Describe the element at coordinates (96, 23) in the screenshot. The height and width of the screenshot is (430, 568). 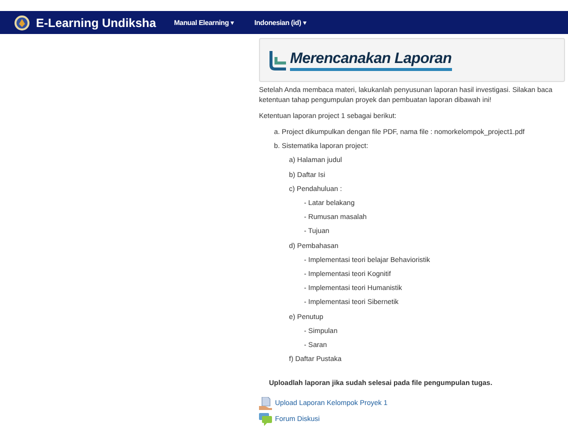
I see `site-title: E-Learning Undiksha` at that location.